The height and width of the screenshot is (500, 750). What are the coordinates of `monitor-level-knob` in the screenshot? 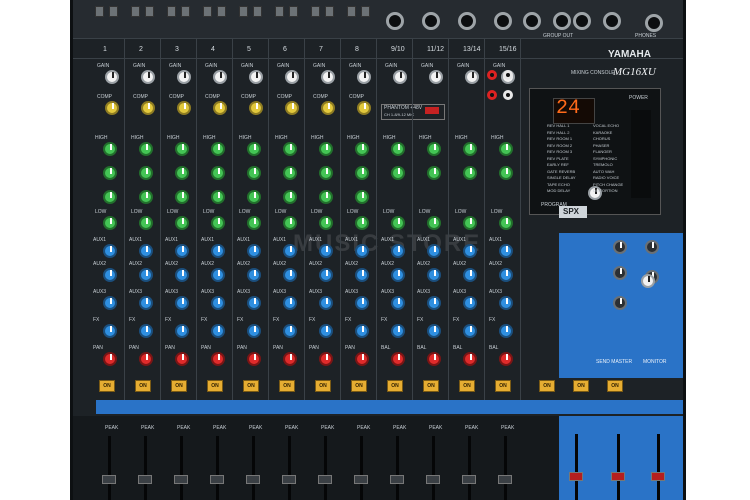 It's located at (648, 281).